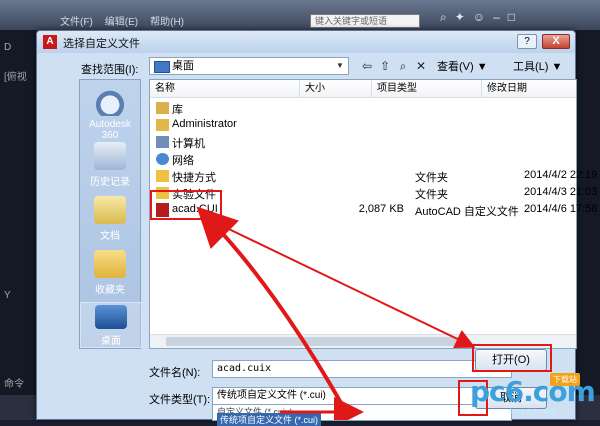 Image resolution: width=600 pixels, height=426 pixels. What do you see at coordinates (403, 66) in the screenshot?
I see `search-web-icon: ⌕` at bounding box center [403, 66].